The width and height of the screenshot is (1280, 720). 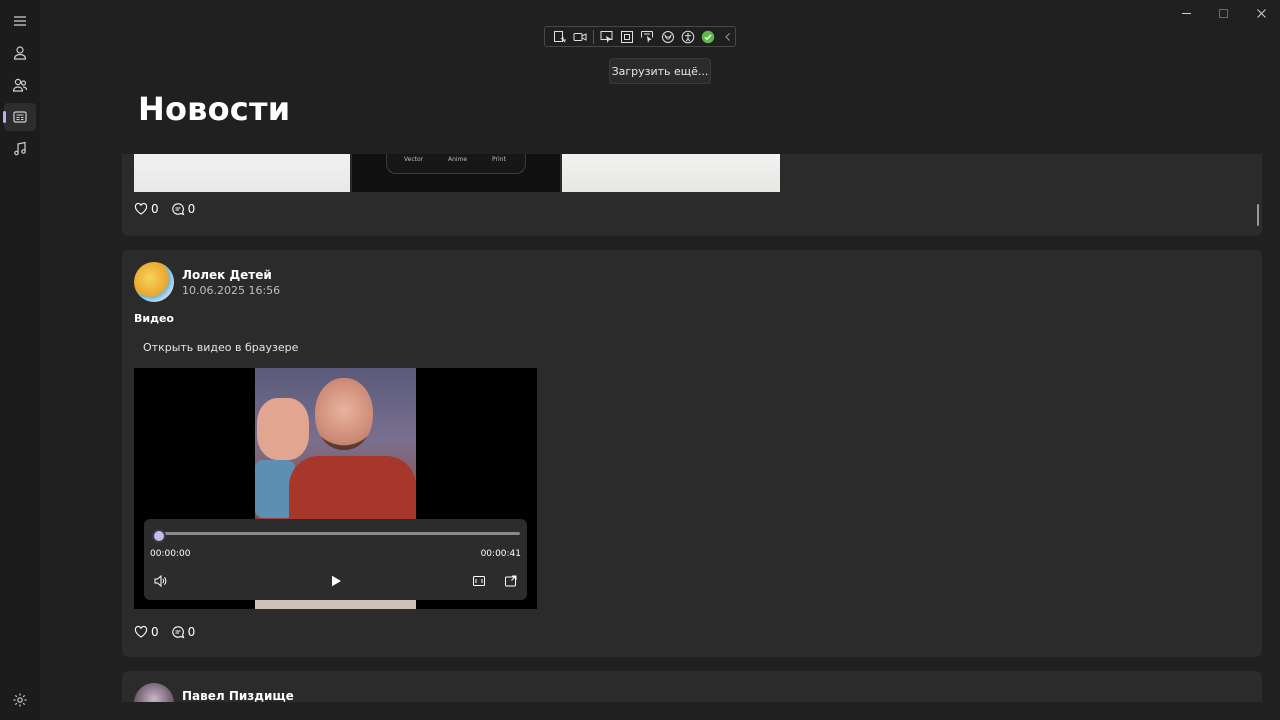 I want to click on fullscreen-icon, so click(x=511, y=581).